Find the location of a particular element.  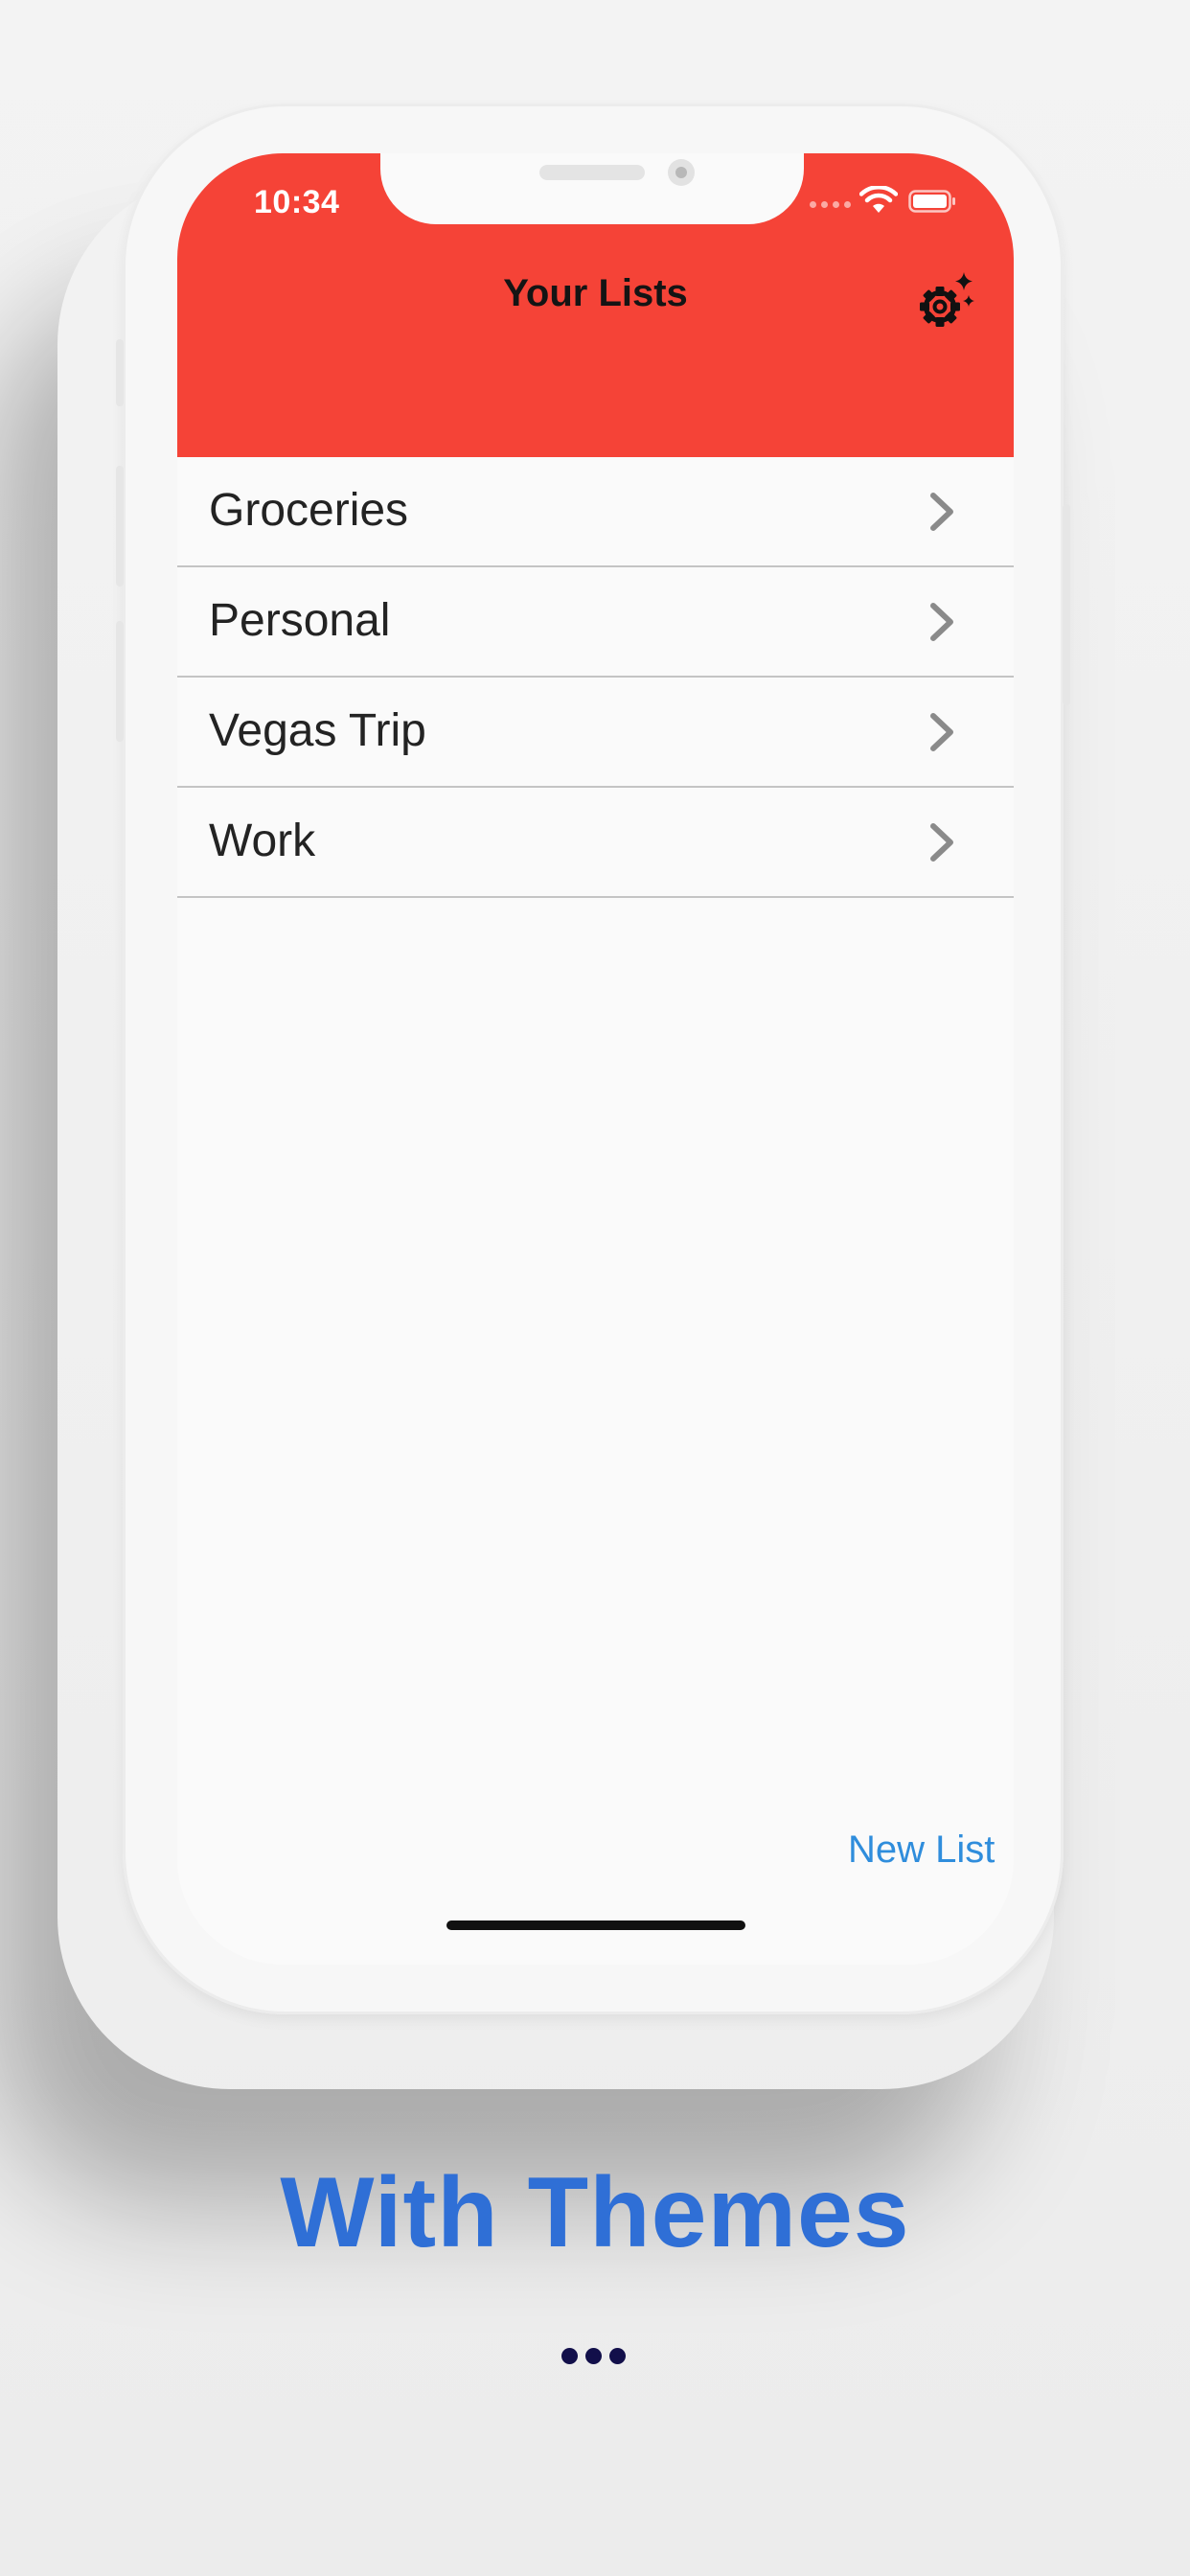

list-item-label: Vegas Trip is located at coordinates (318, 730).